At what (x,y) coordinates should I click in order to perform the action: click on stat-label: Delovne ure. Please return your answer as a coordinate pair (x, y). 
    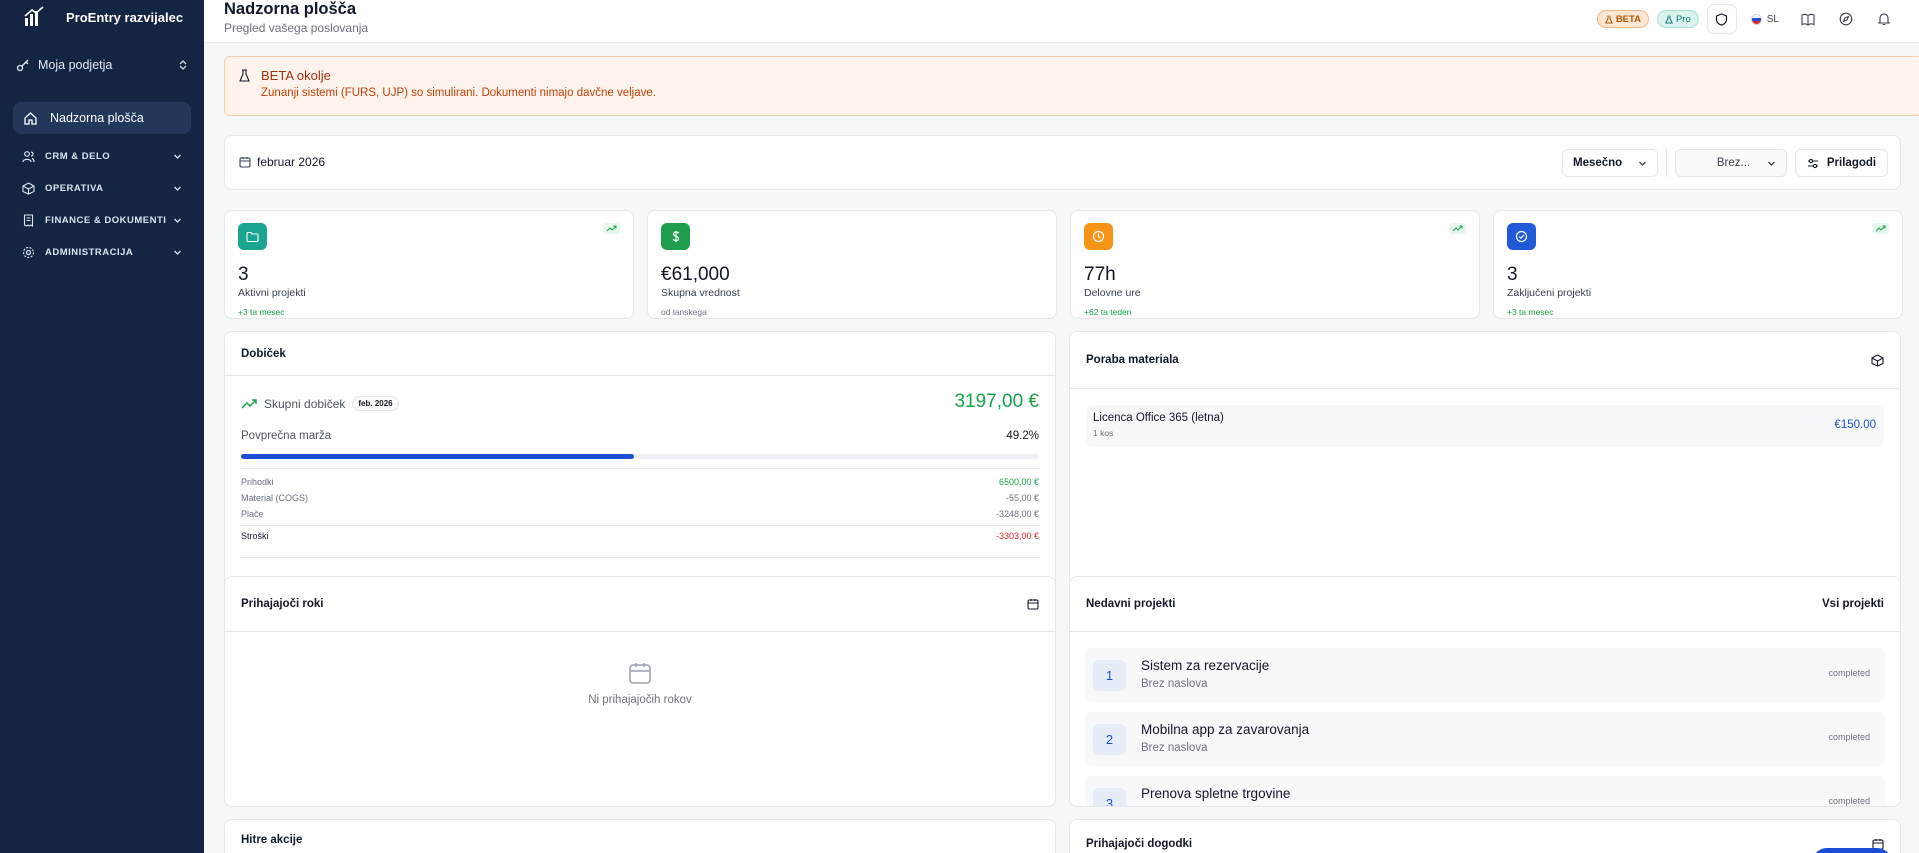
    Looking at the image, I should click on (1112, 293).